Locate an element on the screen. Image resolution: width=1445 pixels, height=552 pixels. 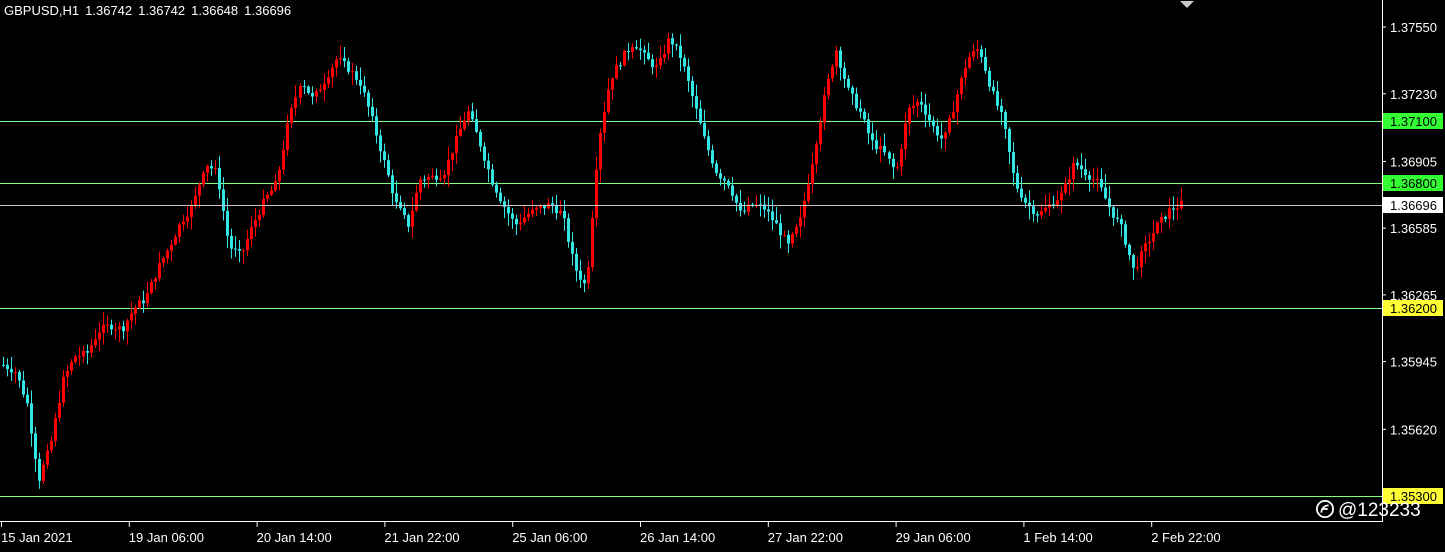
time-tick-label: 21 Jan 22:00 is located at coordinates (421, 537).